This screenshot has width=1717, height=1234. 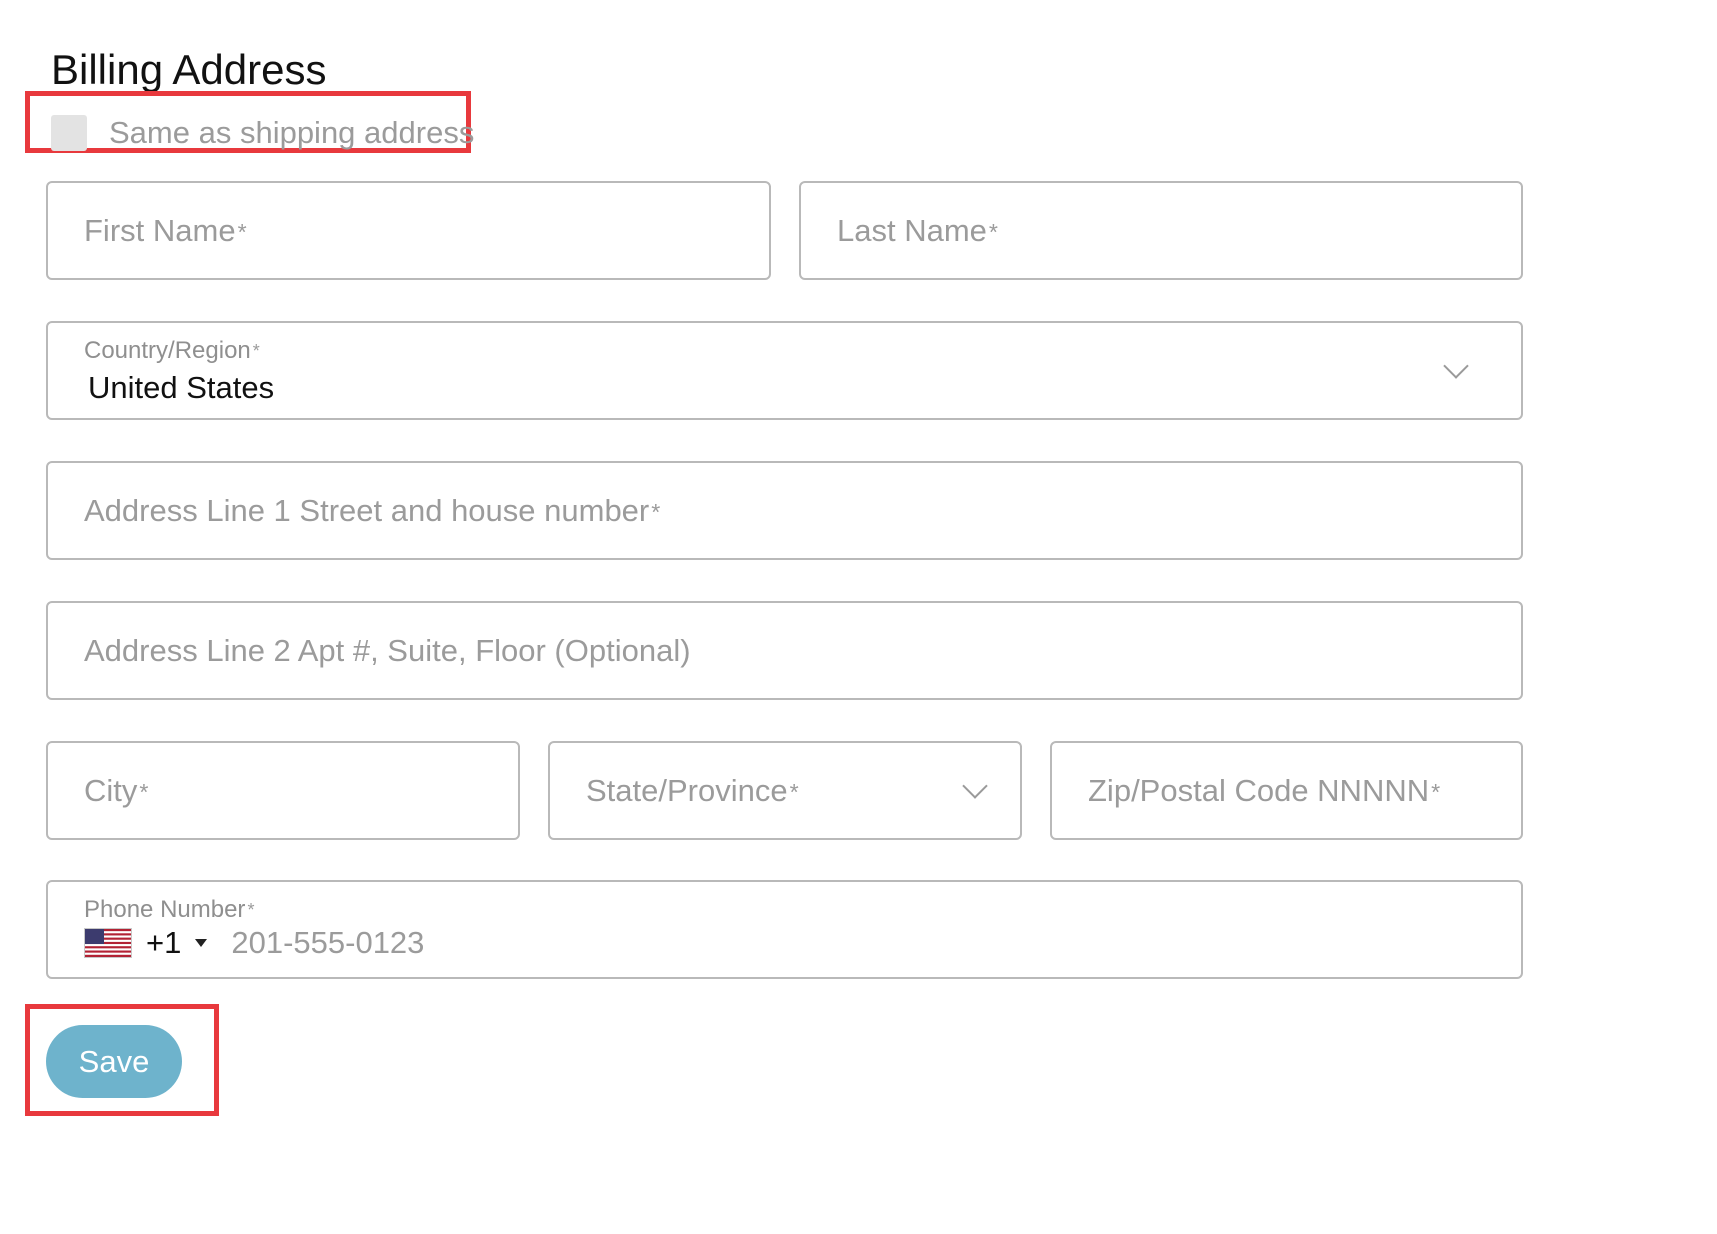 What do you see at coordinates (169, 909) in the screenshot?
I see `phone-number-label: Phone Number *` at bounding box center [169, 909].